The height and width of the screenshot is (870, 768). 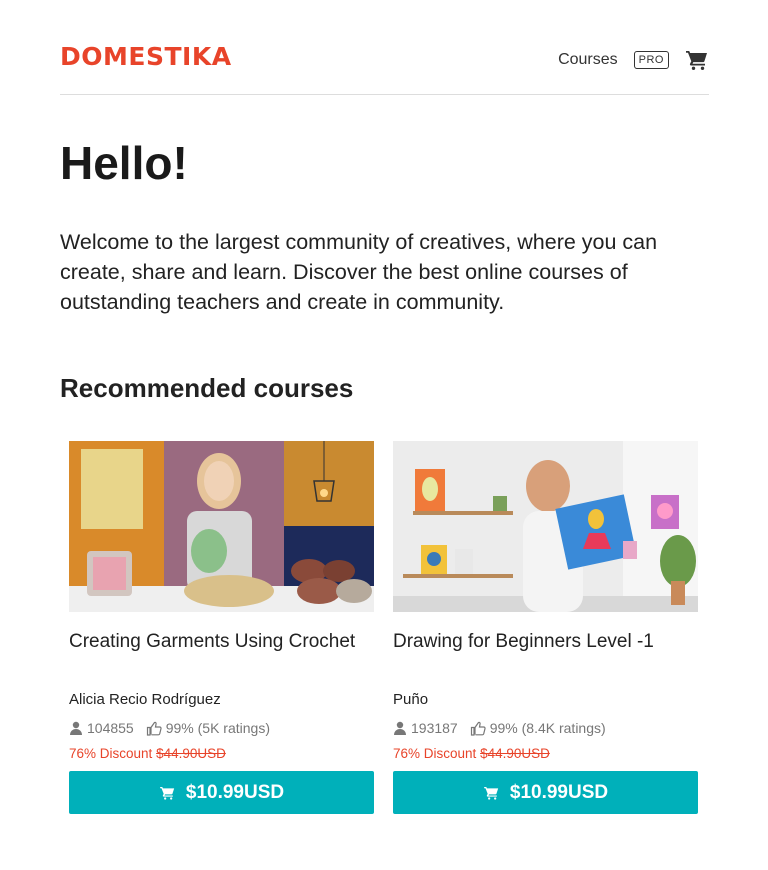 What do you see at coordinates (651, 60) in the screenshot?
I see `pro-badge: PRO` at bounding box center [651, 60].